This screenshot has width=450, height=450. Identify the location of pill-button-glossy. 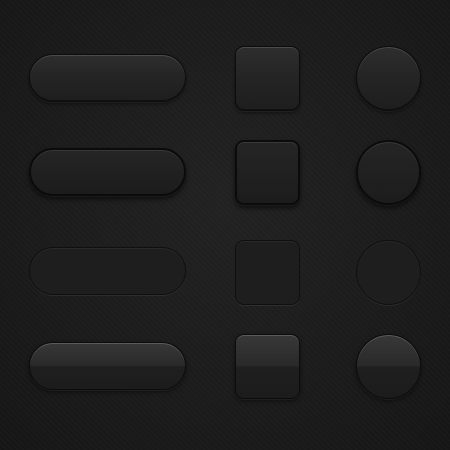
(107, 366).